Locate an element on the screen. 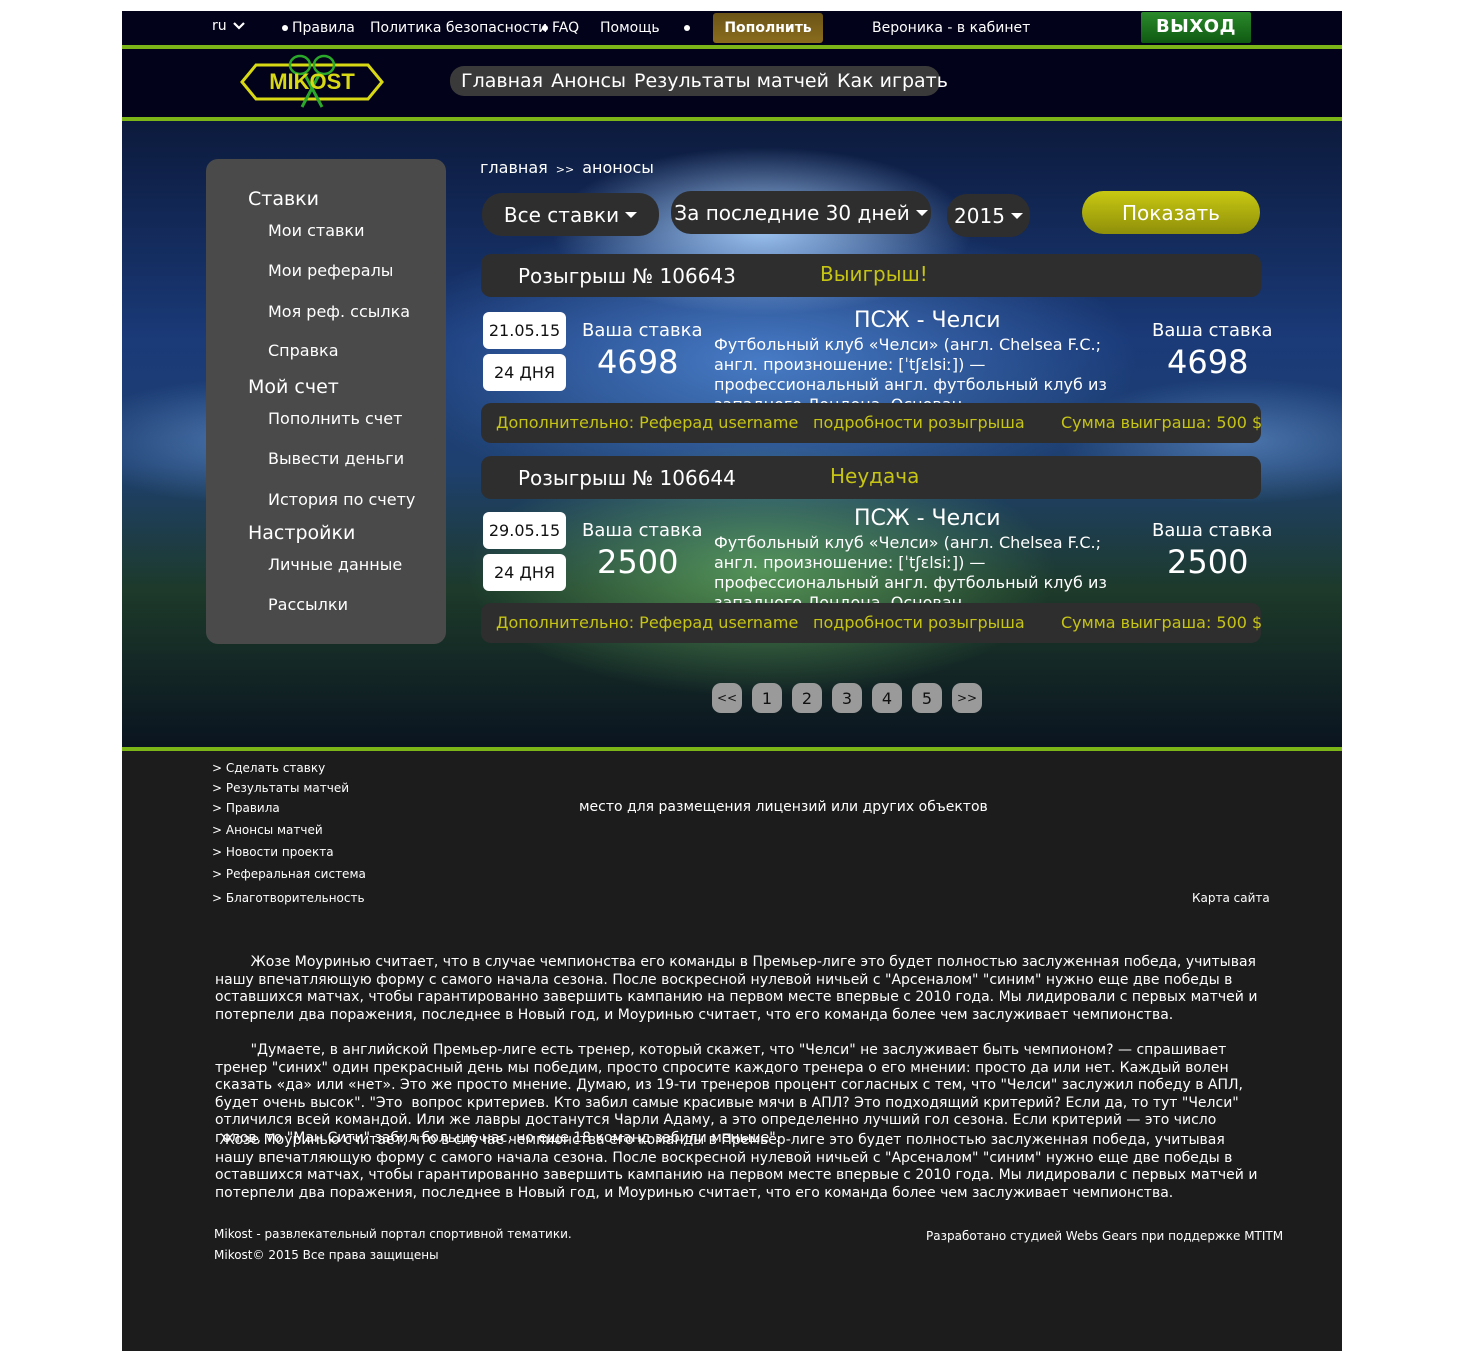 This screenshot has width=1464, height=1351. breadcrumb: главная >> аноносы is located at coordinates (567, 167).